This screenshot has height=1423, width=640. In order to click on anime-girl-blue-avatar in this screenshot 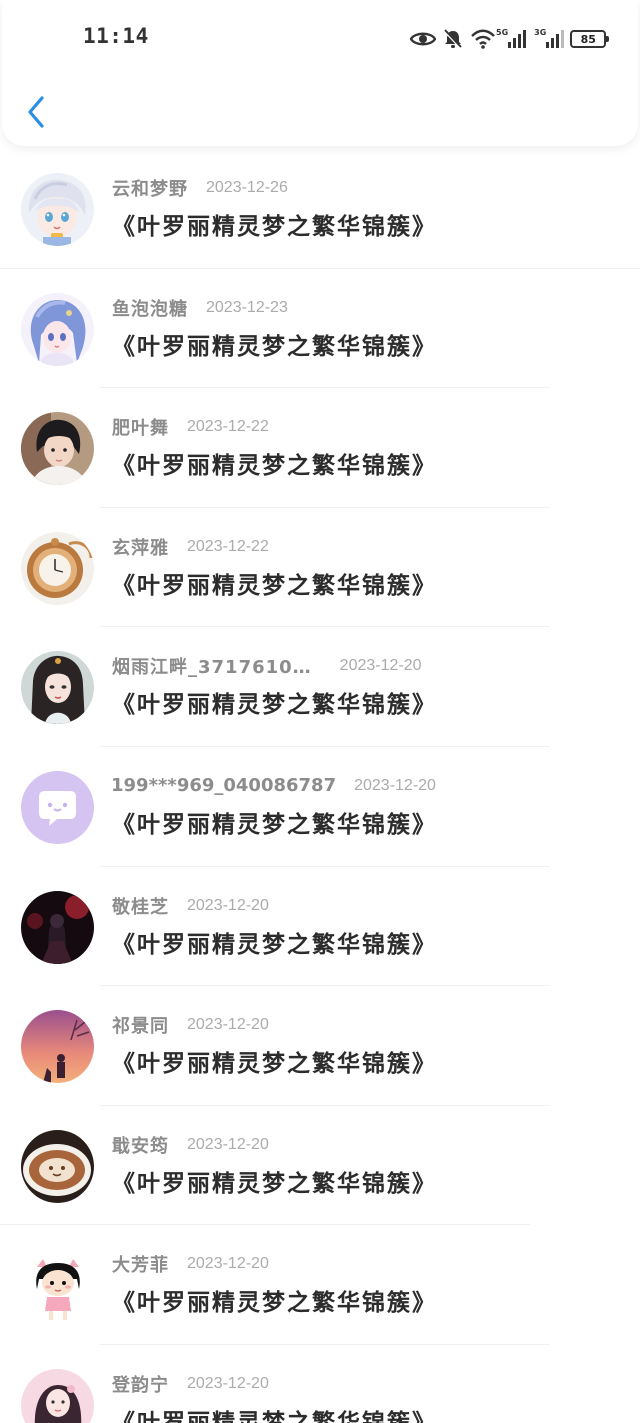, I will do `click(57, 329)`.